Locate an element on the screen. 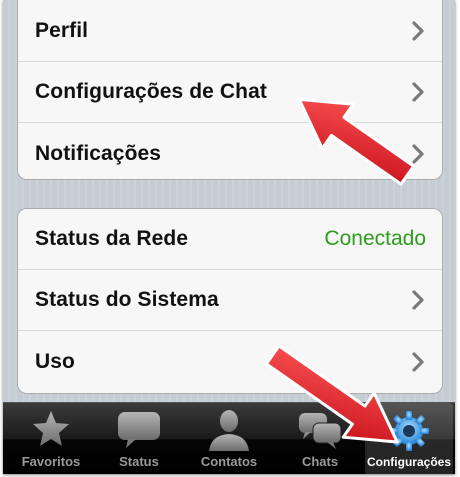 The image size is (460, 477). row-label: Configurações de Chat is located at coordinates (151, 91).